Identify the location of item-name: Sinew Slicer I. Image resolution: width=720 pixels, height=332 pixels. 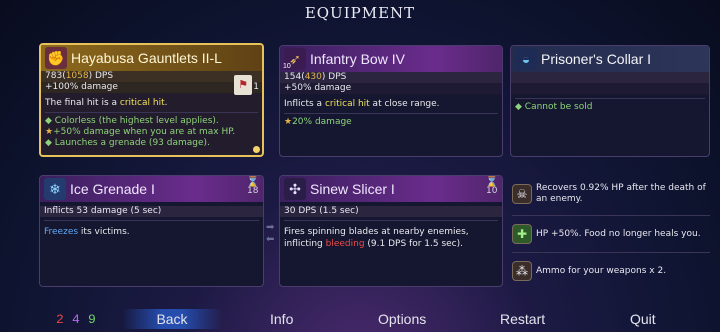
(352, 189).